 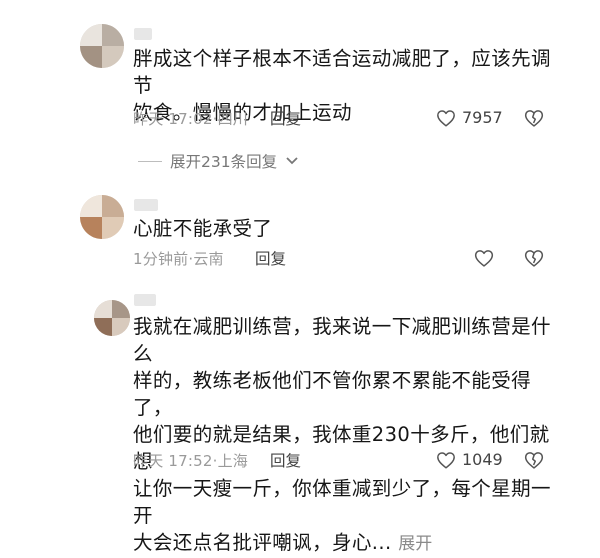 What do you see at coordinates (203, 228) in the screenshot?
I see `comment-text-line: 心脏不能承受了` at bounding box center [203, 228].